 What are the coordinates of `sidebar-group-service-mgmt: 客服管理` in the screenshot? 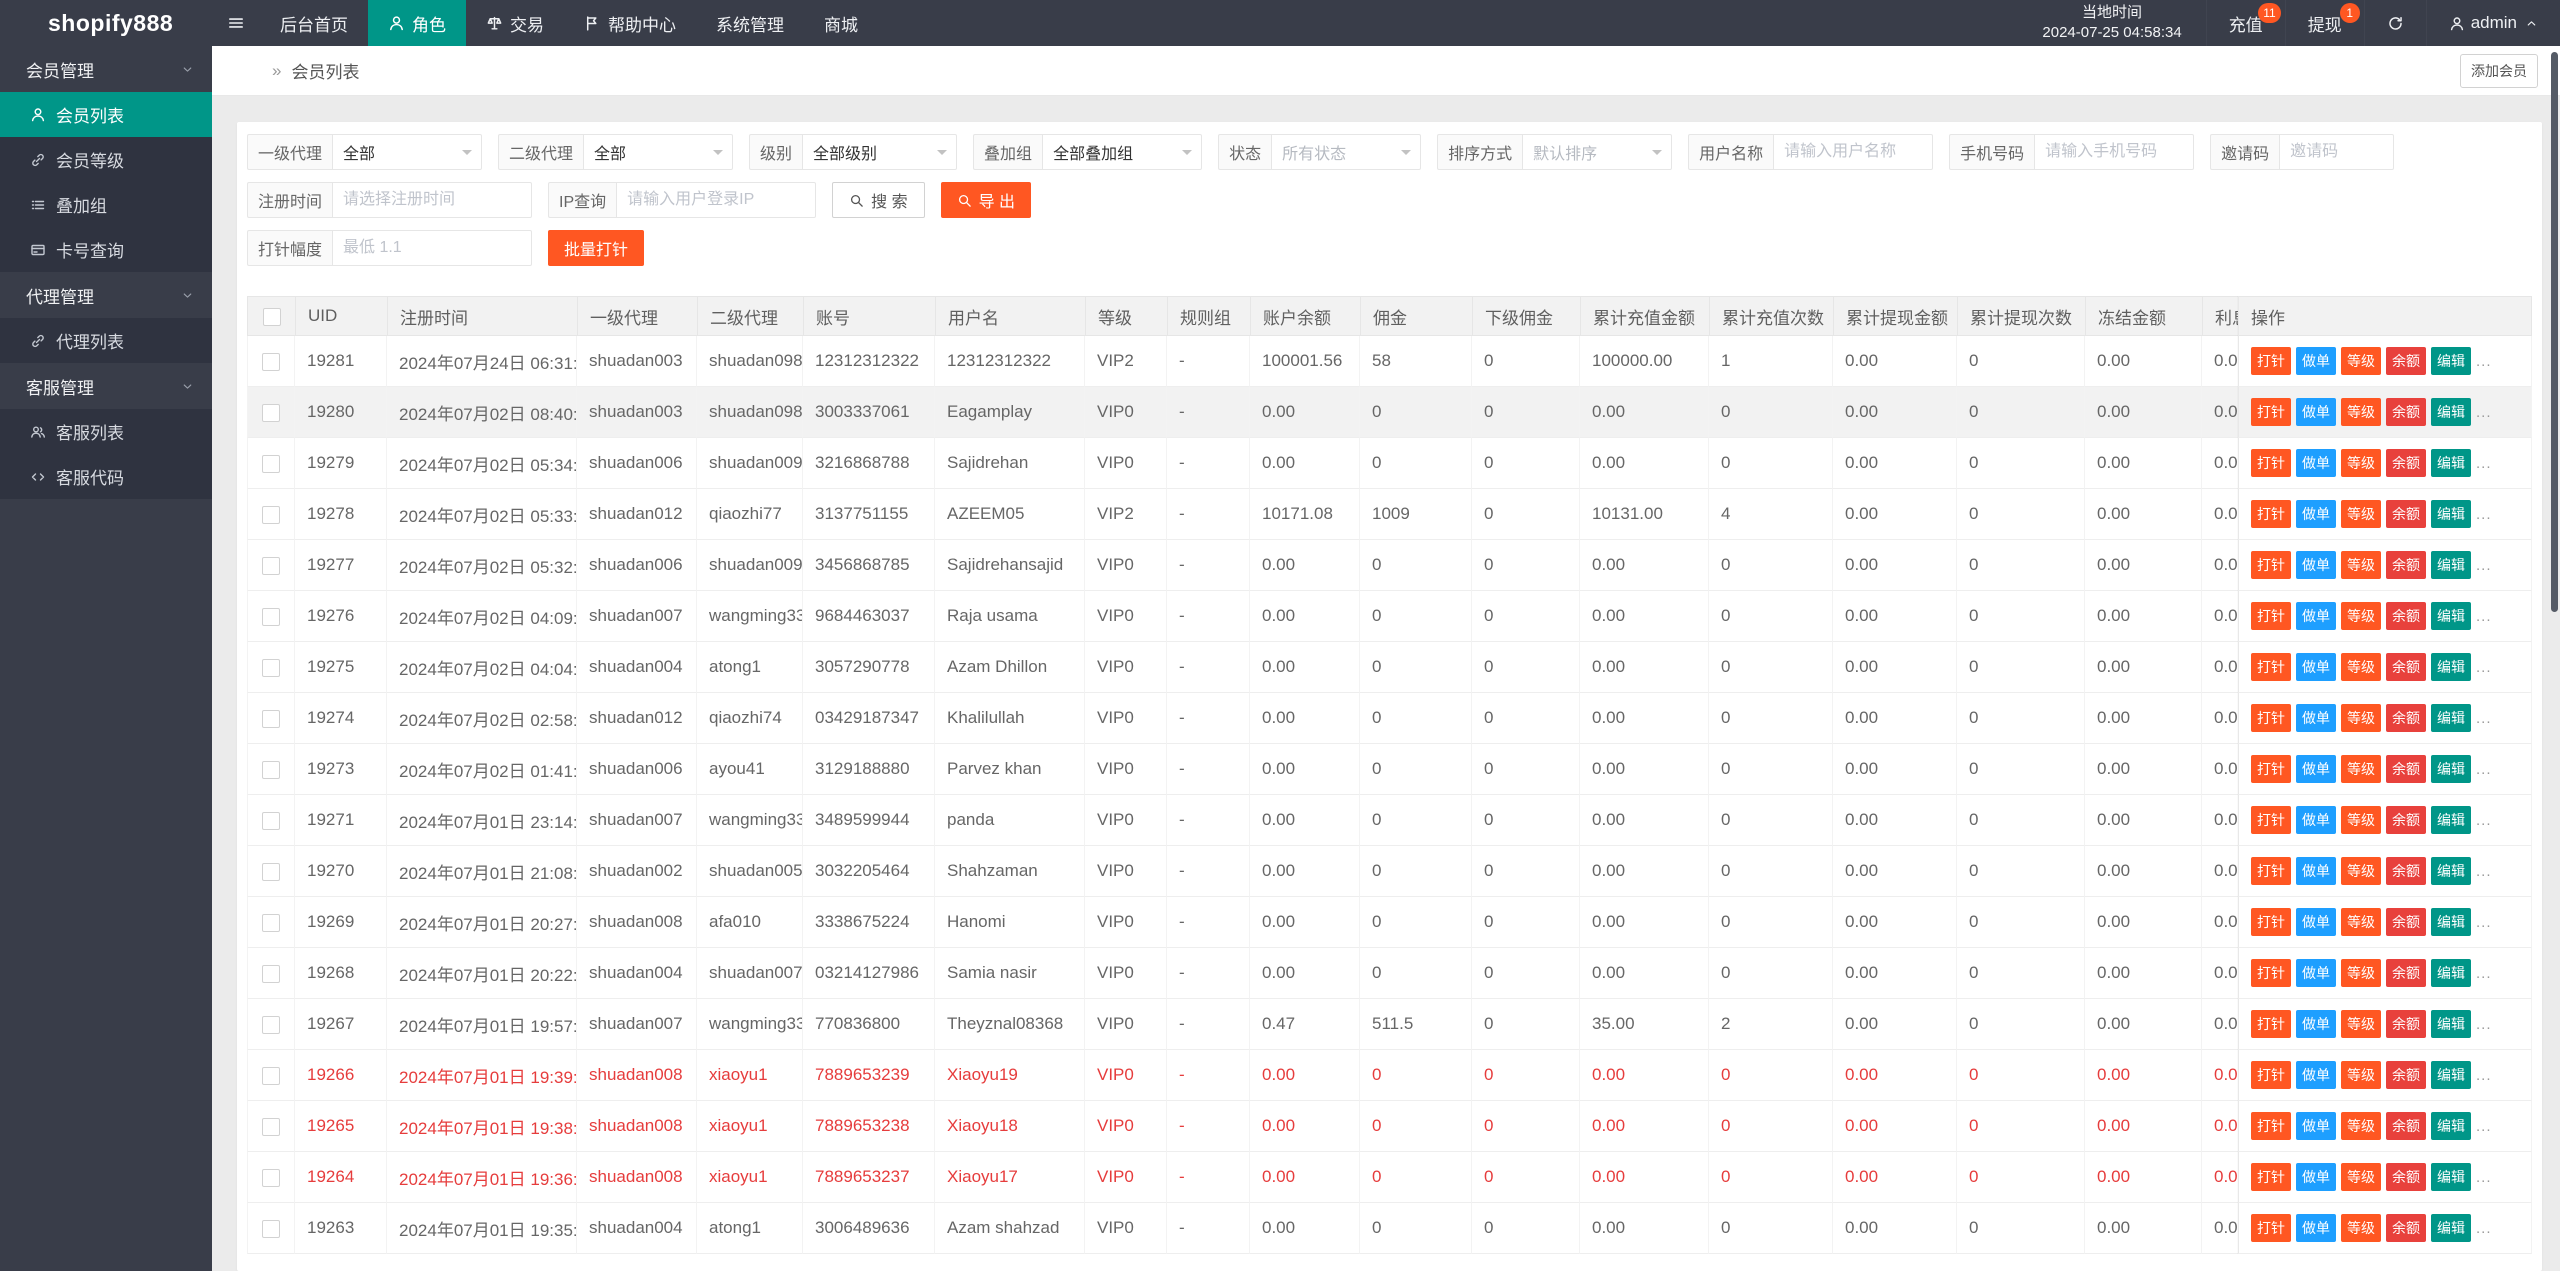 It's located at (106, 386).